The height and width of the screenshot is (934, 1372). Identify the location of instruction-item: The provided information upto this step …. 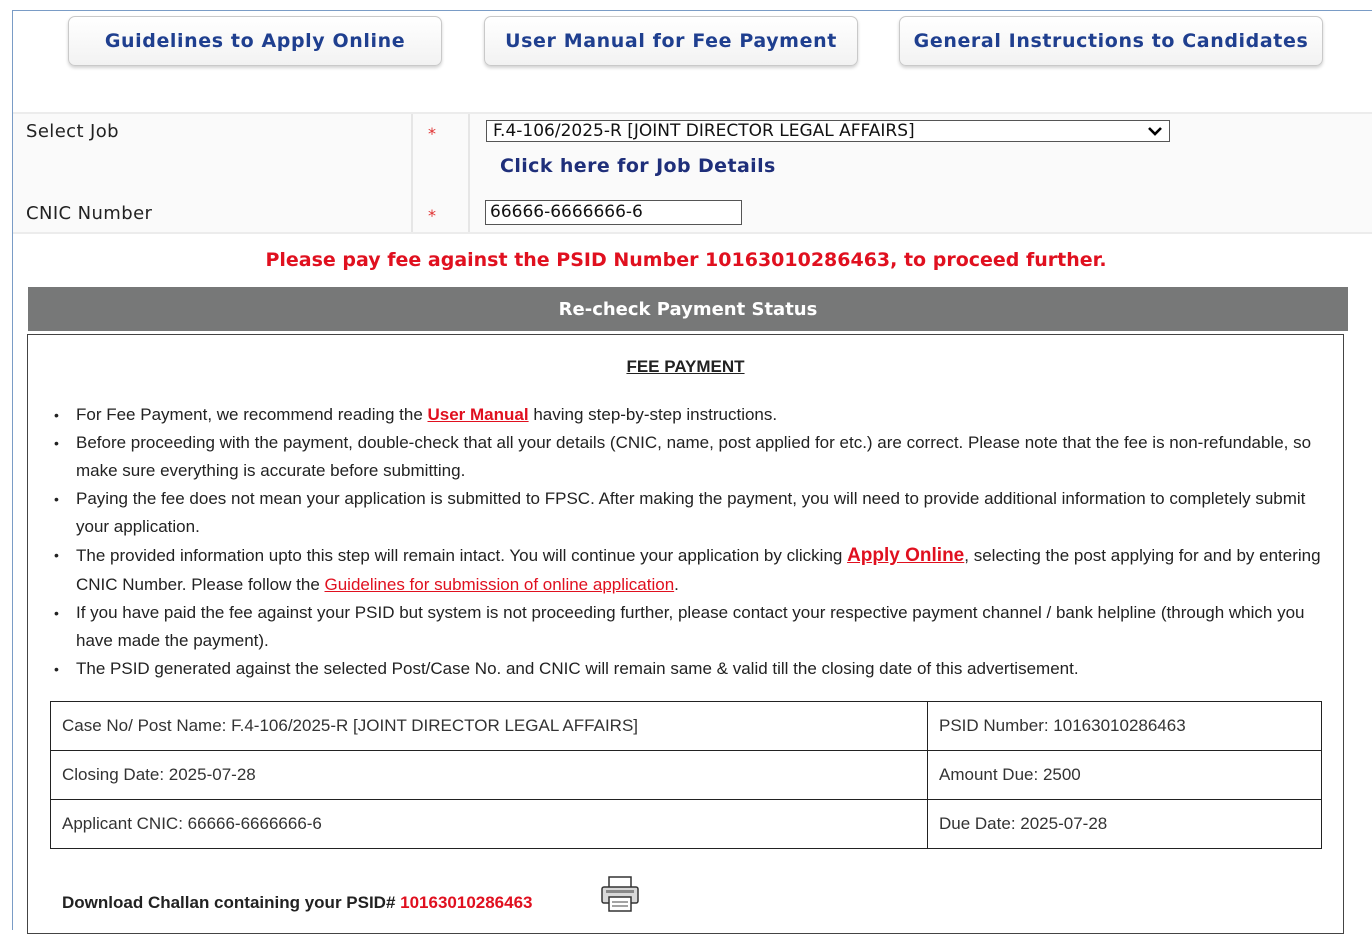
(687, 570).